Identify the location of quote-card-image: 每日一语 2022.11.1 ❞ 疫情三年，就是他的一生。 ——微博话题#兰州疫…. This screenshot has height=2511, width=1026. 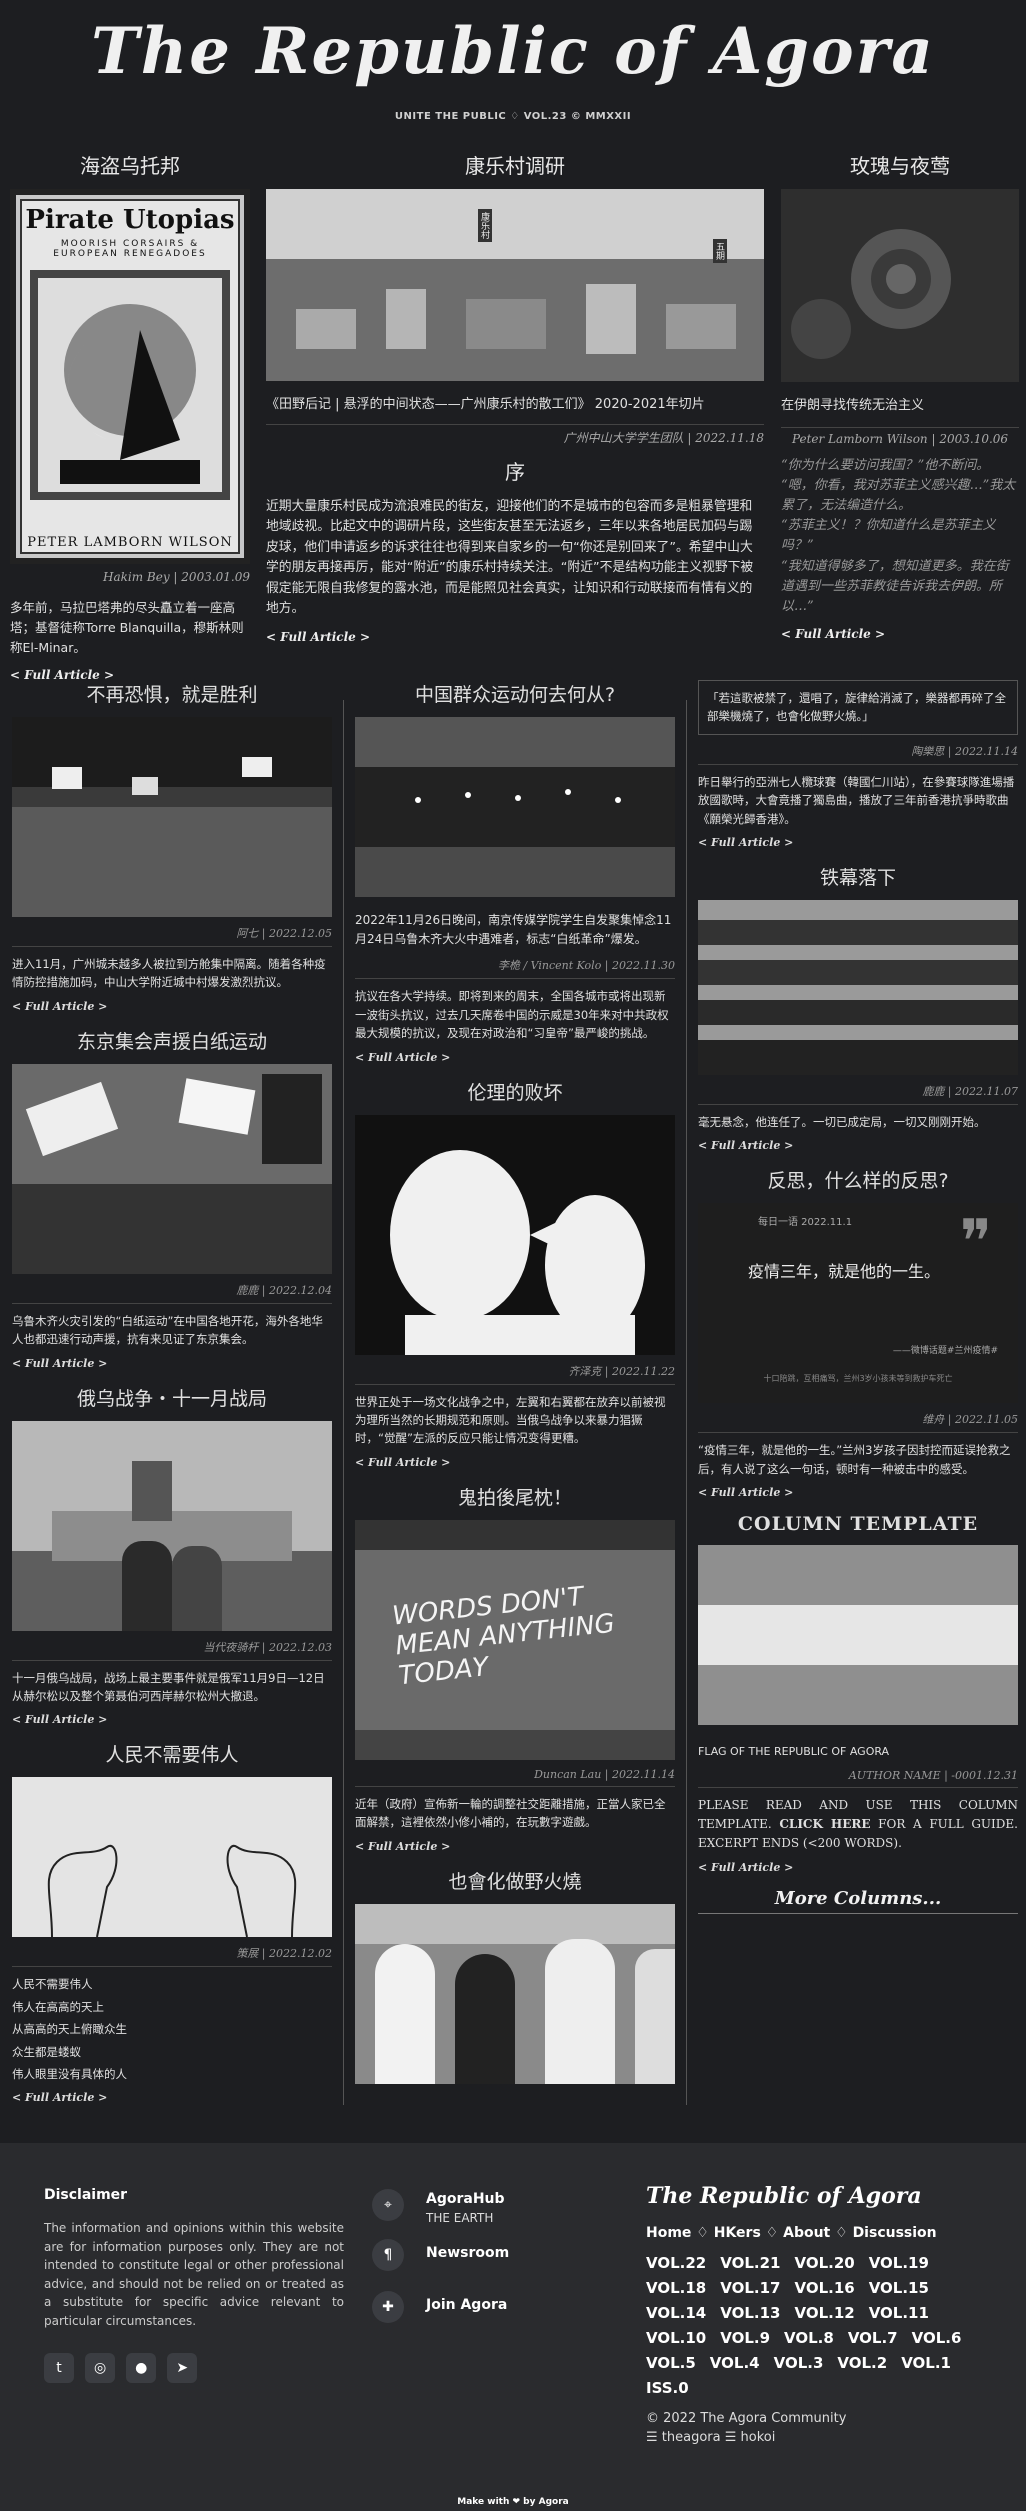
(858, 1303).